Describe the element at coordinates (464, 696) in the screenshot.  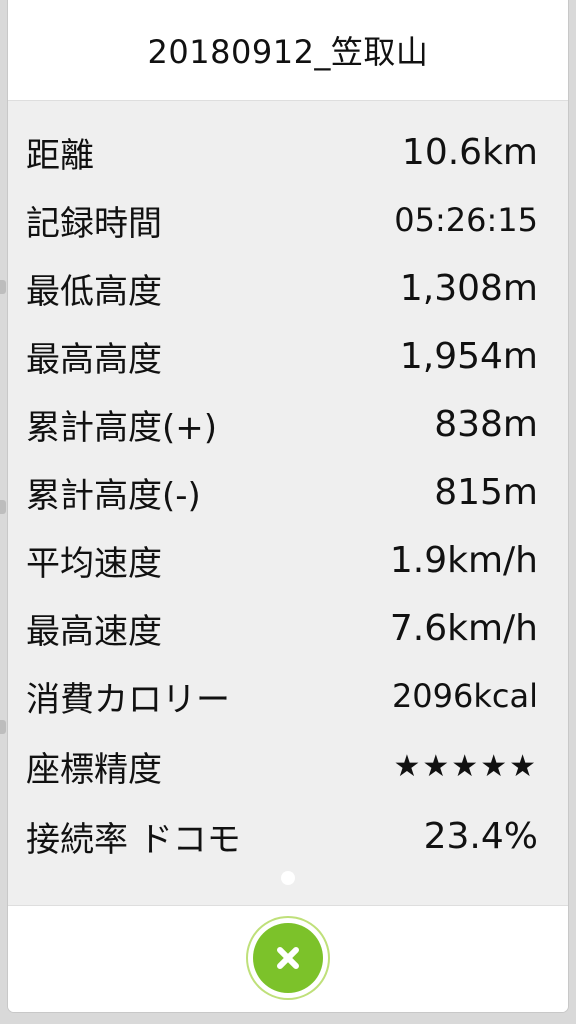
I see `stat-value: 2096kcal` at that location.